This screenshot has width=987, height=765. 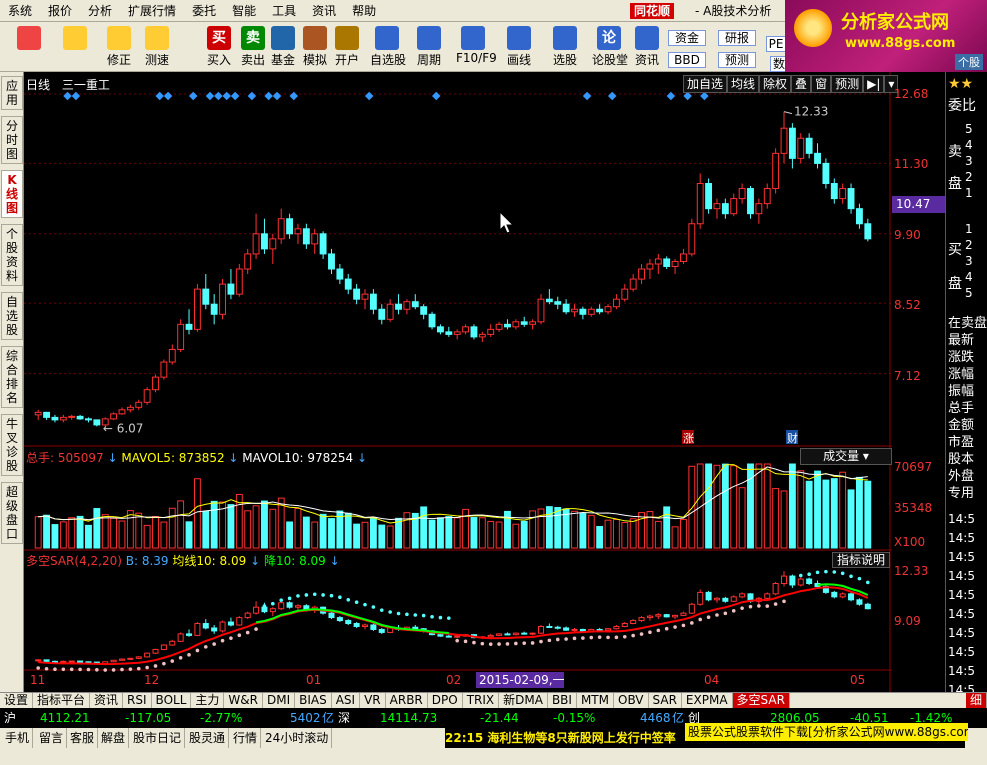 What do you see at coordinates (792, 438) in the screenshot?
I see `cai-marker-text: 财` at bounding box center [792, 438].